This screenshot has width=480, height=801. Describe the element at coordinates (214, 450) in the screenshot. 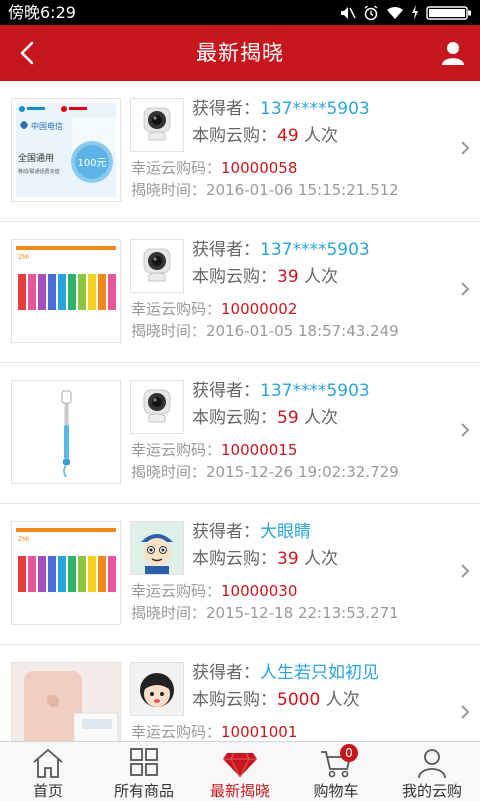

I see `lucky-code-line: 幸运云购码：10000015` at that location.